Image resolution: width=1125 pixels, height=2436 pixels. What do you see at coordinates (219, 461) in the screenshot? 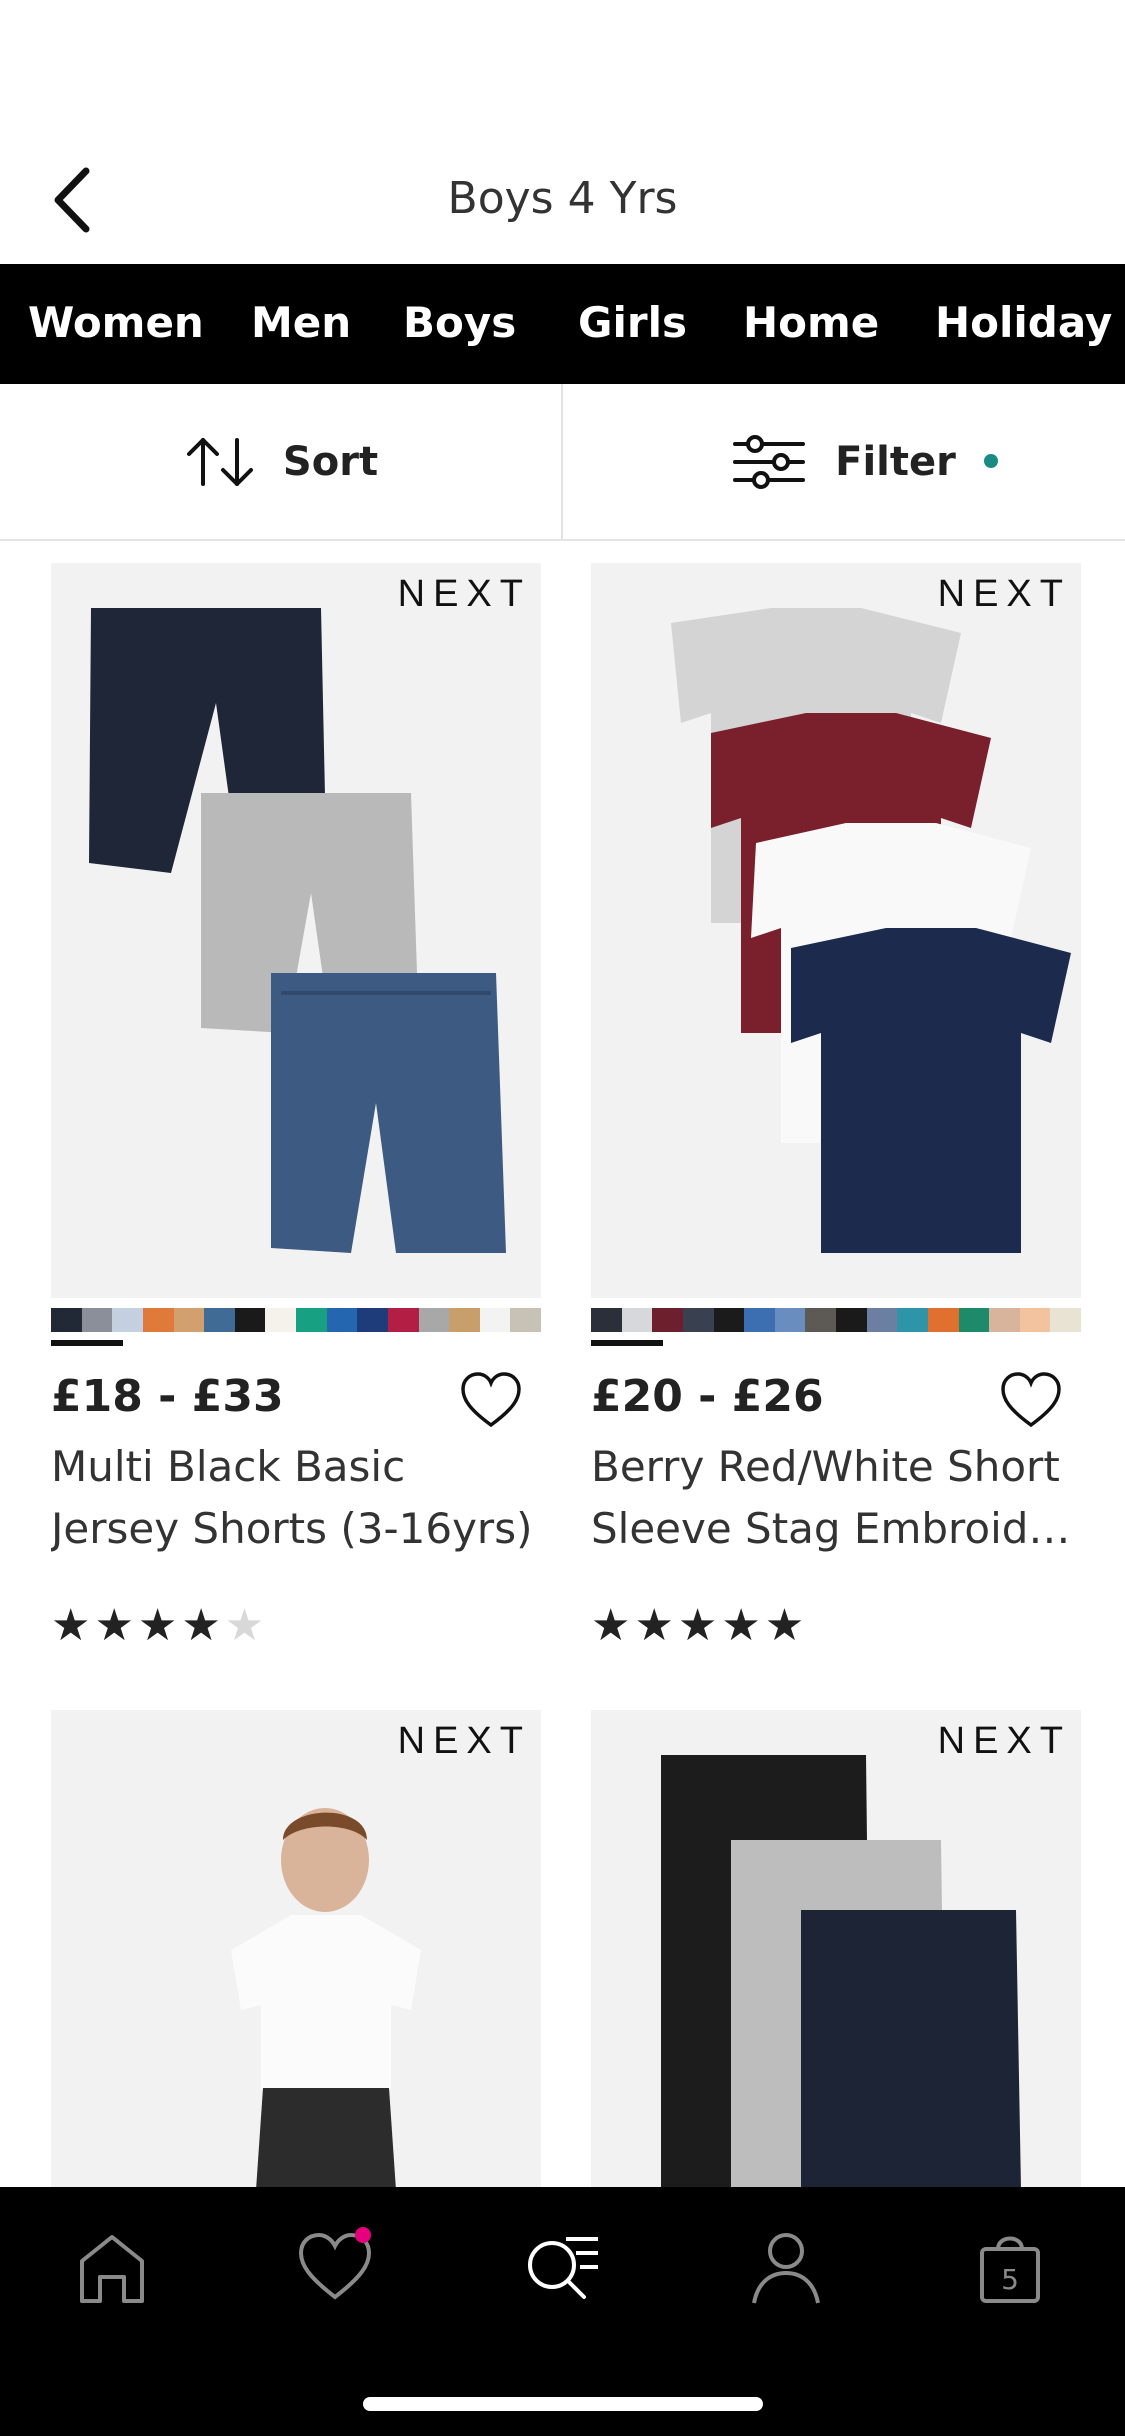
I see `sort-icon` at bounding box center [219, 461].